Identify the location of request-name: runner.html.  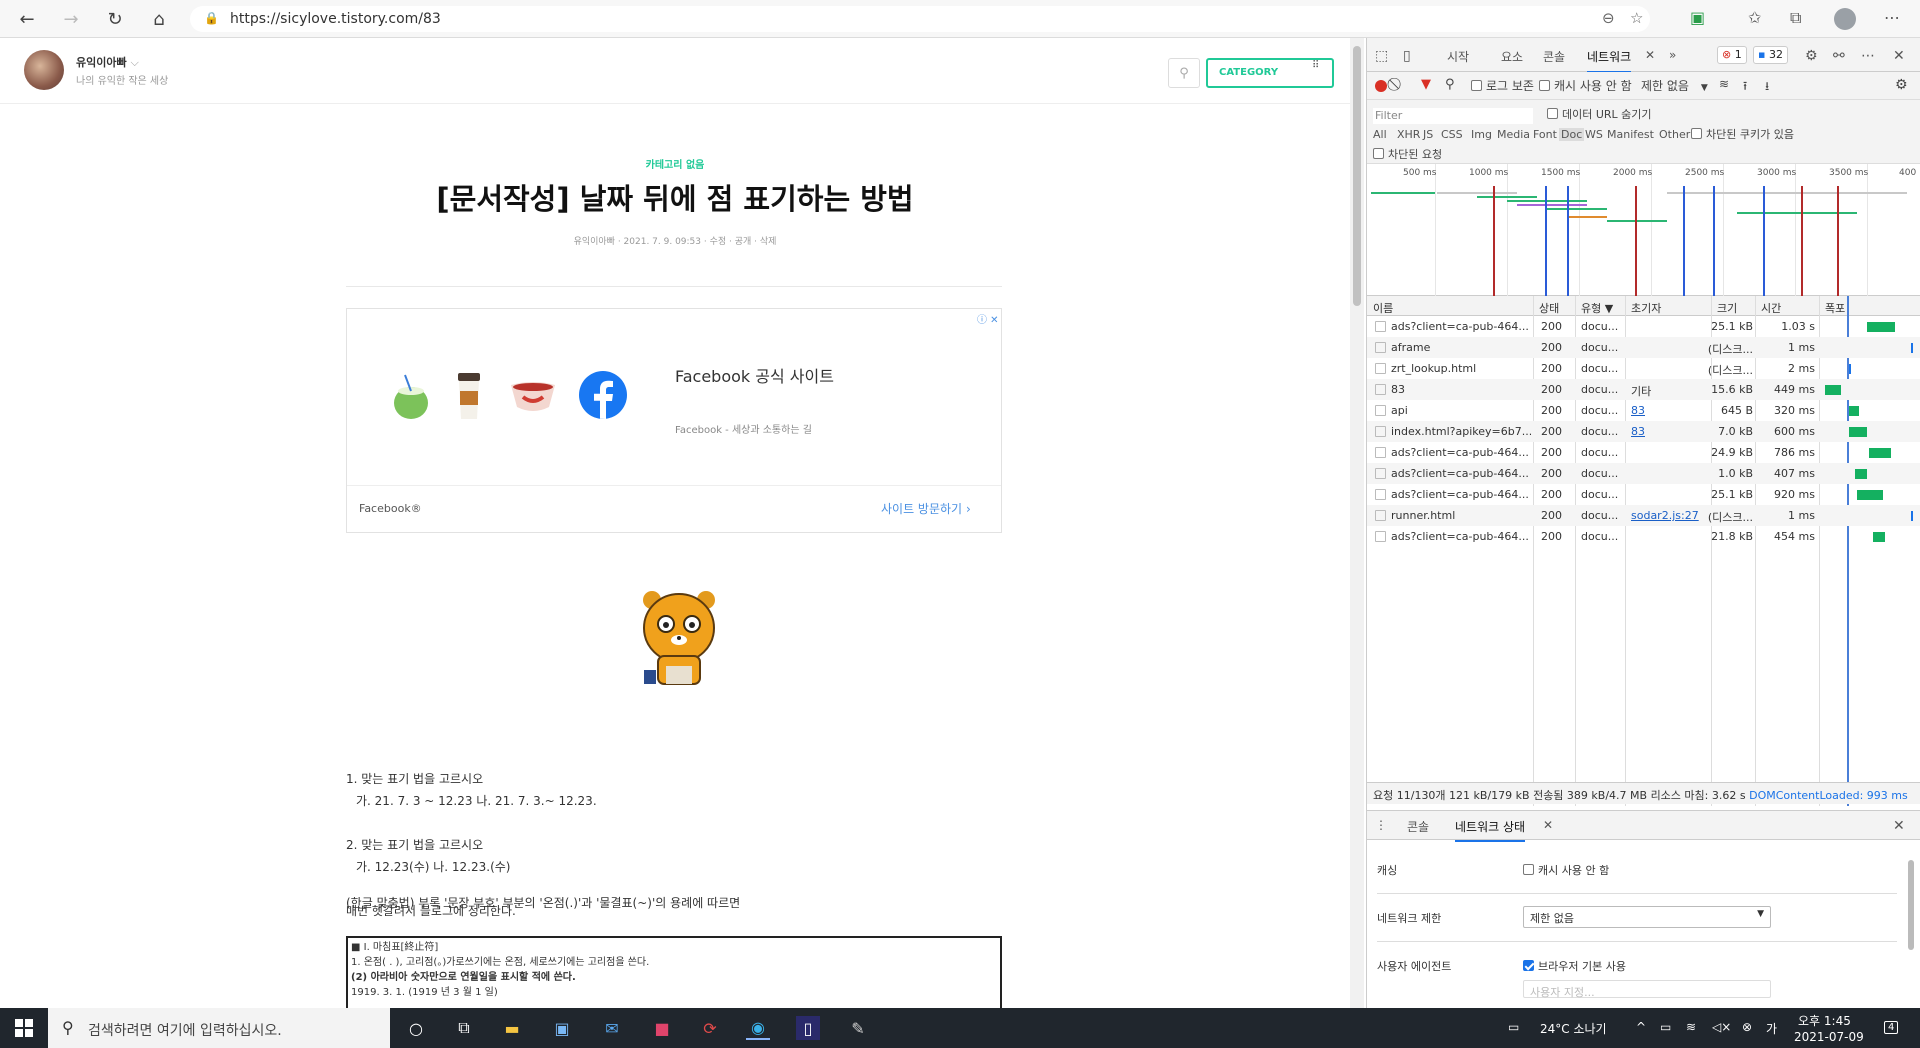
(1461, 515).